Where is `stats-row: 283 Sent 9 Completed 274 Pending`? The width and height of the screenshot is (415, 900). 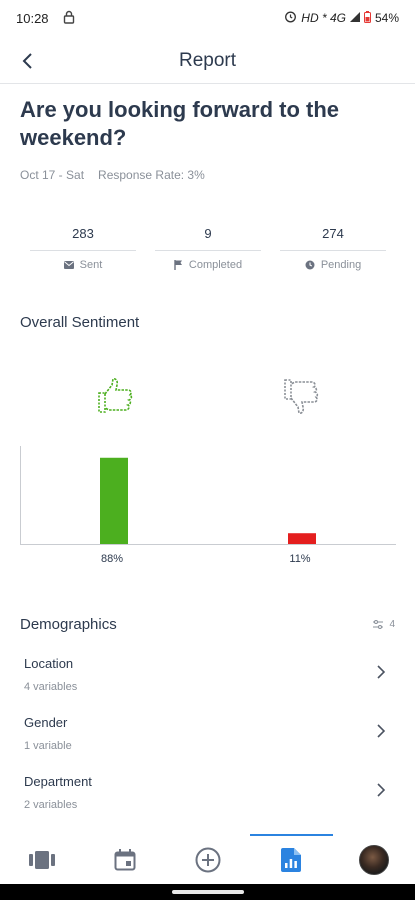 stats-row: 283 Sent 9 Completed 274 Pending is located at coordinates (208, 248).